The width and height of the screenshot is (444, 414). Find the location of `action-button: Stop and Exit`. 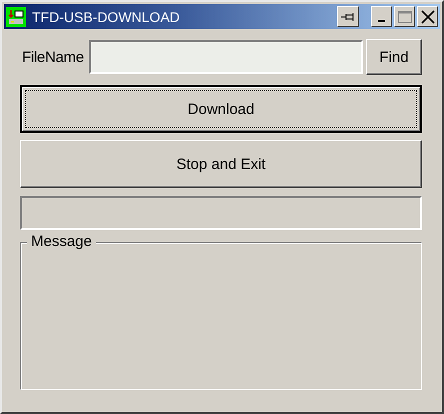

action-button: Stop and Exit is located at coordinates (221, 164).